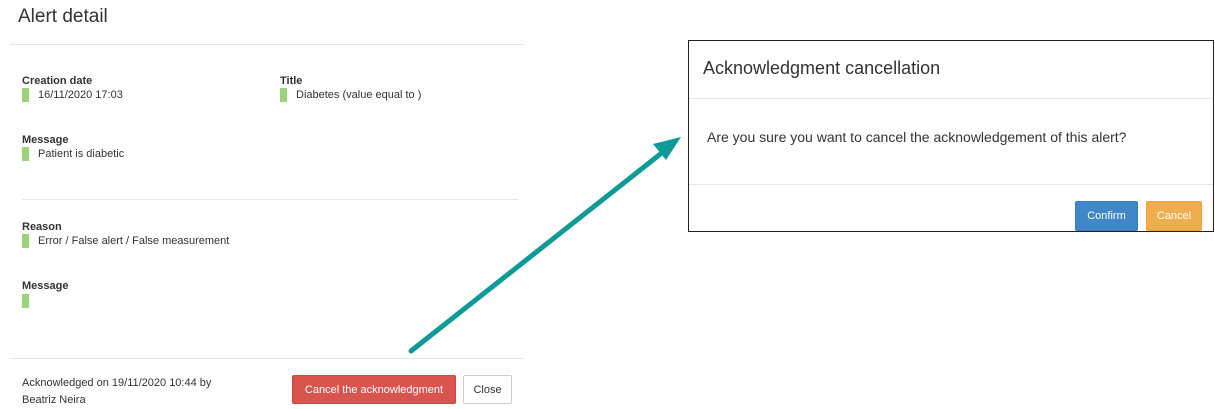 The height and width of the screenshot is (409, 1215). I want to click on acknowledged-line1: Acknowledged on 19/11/2020 10:44 by, so click(117, 383).